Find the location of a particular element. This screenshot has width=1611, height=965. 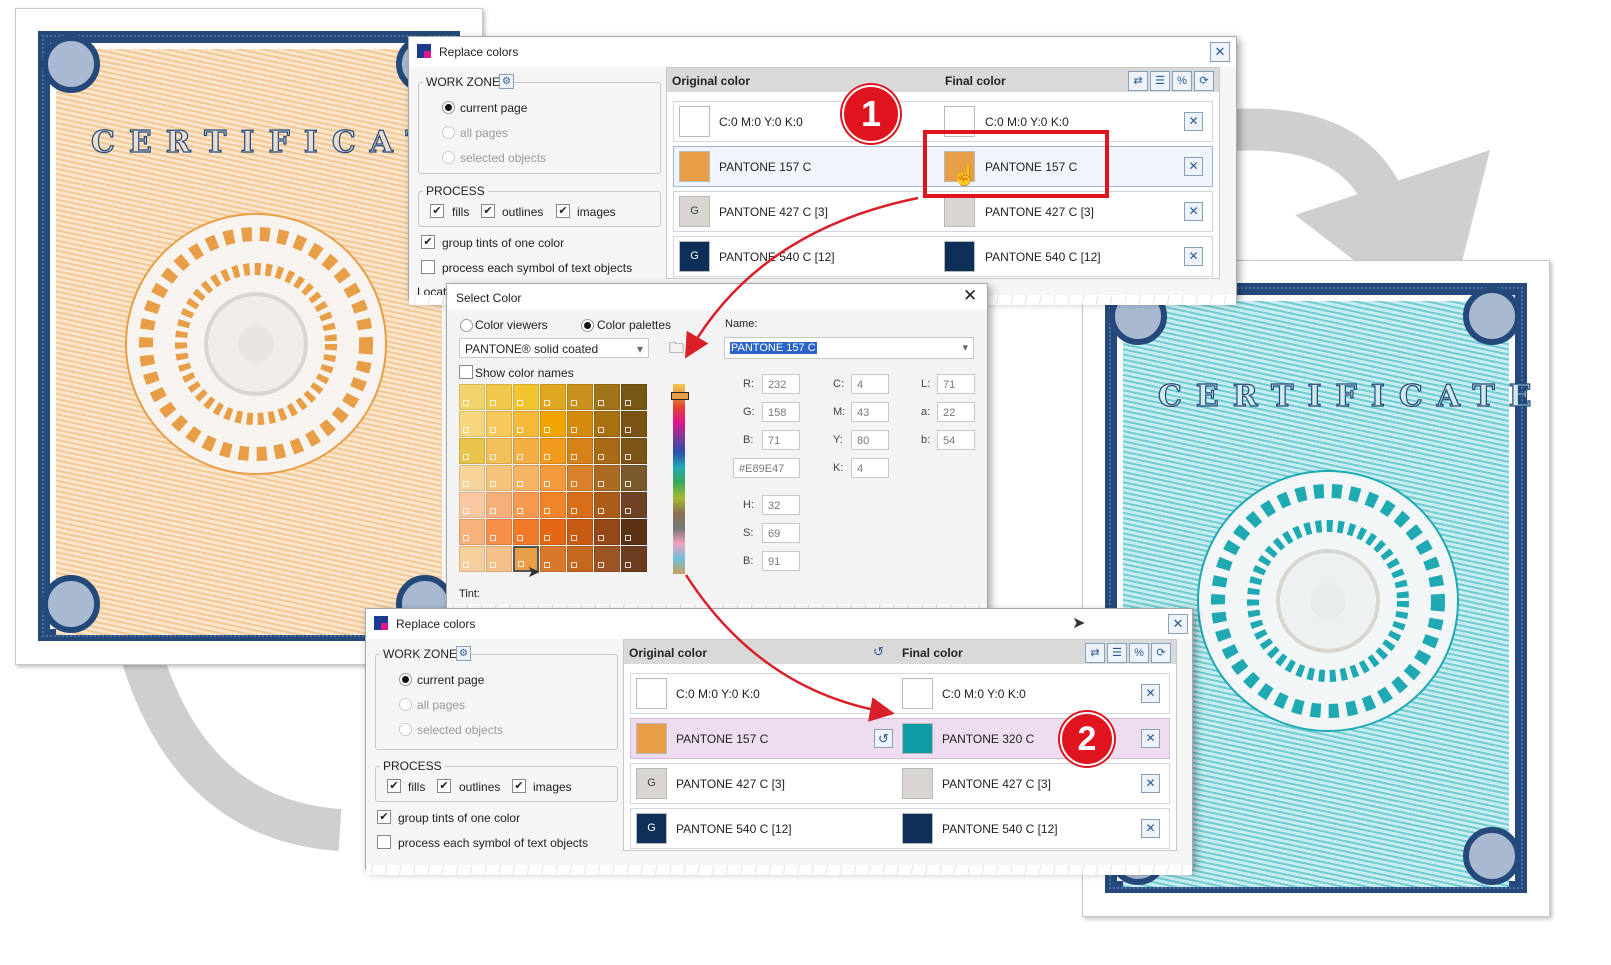

folder-icon: 🗀 is located at coordinates (676, 350).